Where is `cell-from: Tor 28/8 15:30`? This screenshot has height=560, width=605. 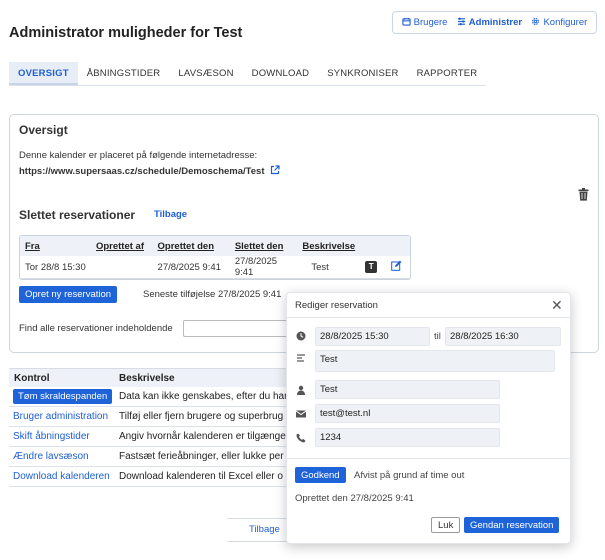 cell-from: Tor 28/8 15:30 is located at coordinates (55, 267).